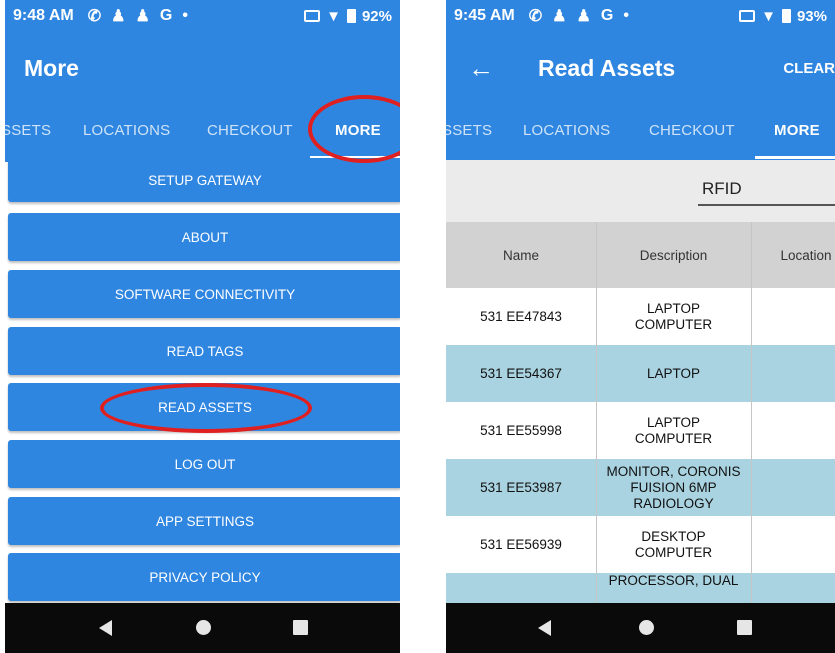 This screenshot has height=653, width=835. What do you see at coordinates (204, 180) in the screenshot?
I see `setup-gateway-button: SETUP GATEWAY` at bounding box center [204, 180].